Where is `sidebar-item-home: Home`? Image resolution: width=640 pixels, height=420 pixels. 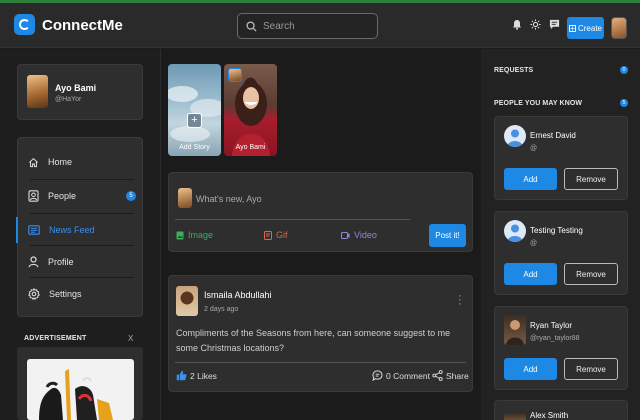 sidebar-item-home: Home is located at coordinates (81, 162).